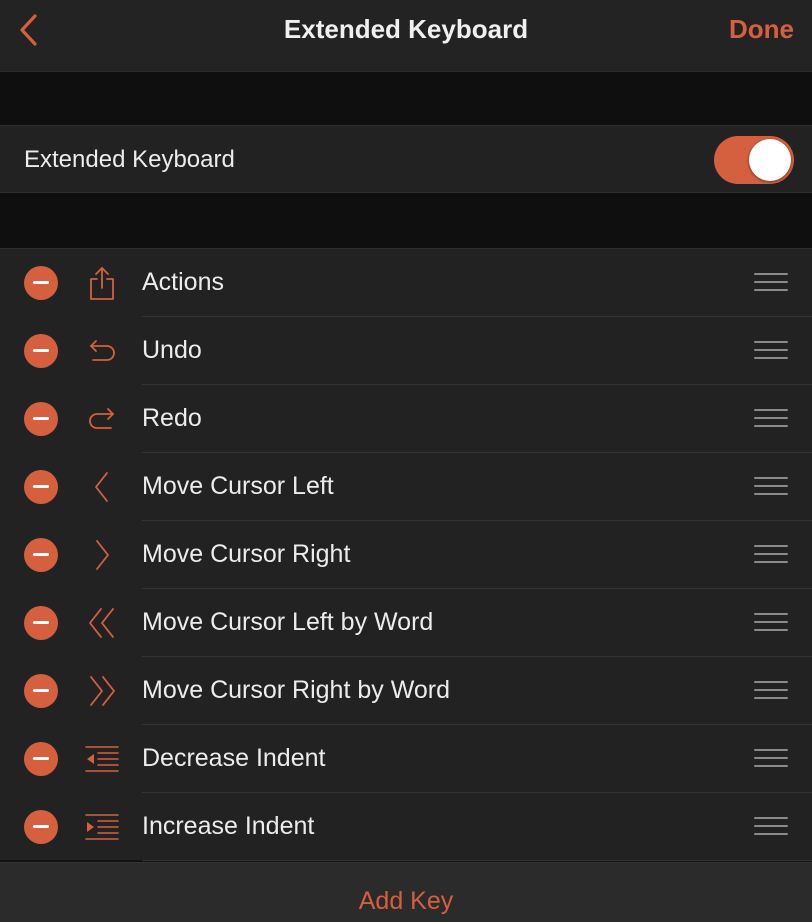 The height and width of the screenshot is (922, 812). Describe the element at coordinates (406, 827) in the screenshot. I see `list-item: Increase Indent` at that location.